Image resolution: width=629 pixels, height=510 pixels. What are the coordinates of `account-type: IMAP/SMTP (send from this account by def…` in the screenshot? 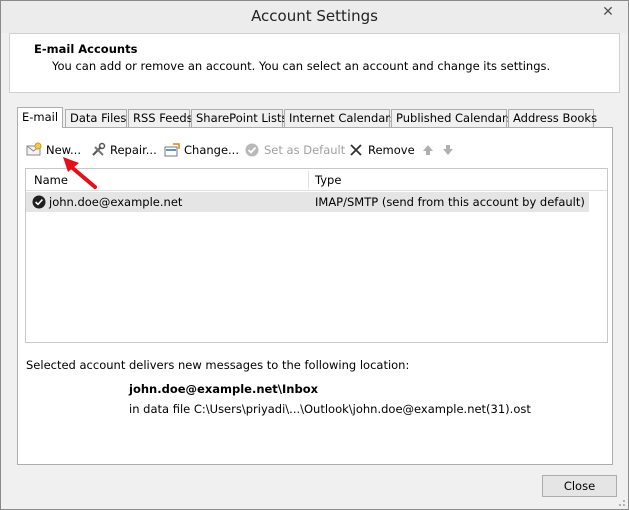 It's located at (450, 202).